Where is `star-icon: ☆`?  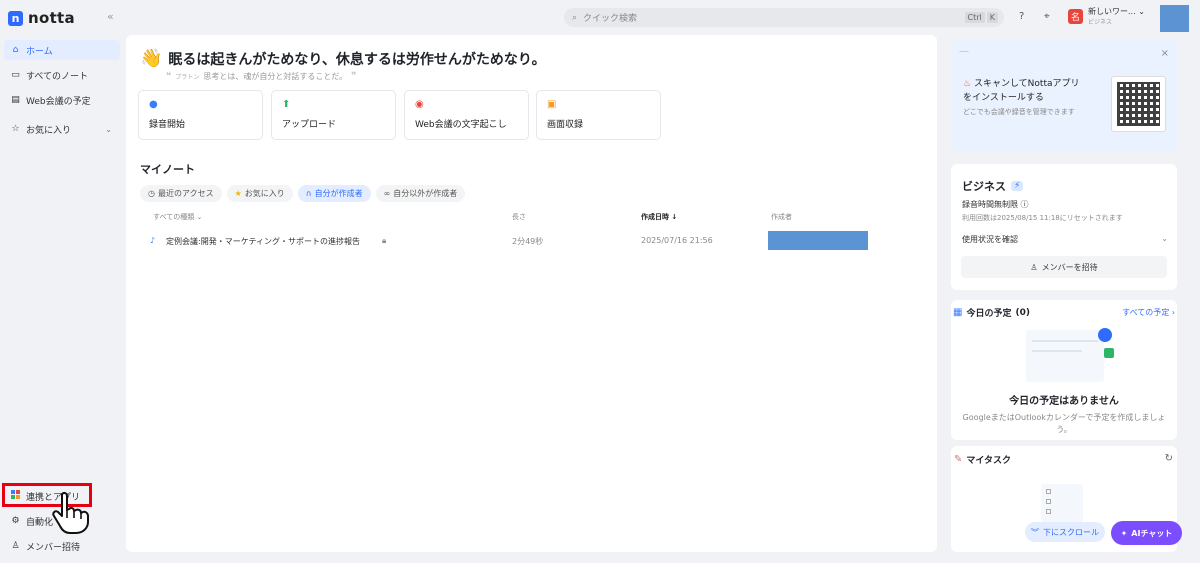 star-icon: ☆ is located at coordinates (15, 129).